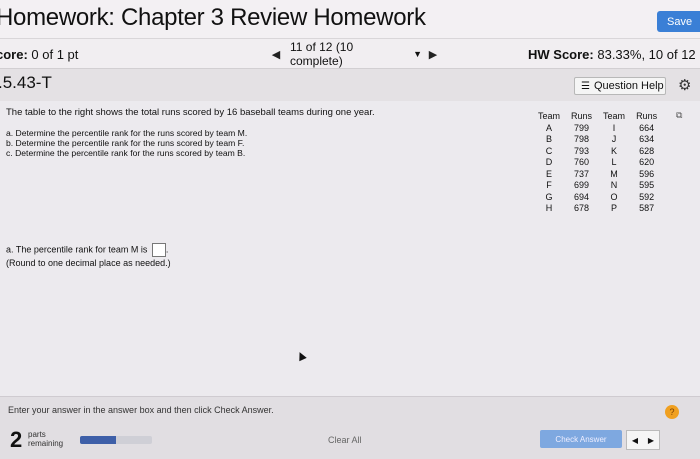 The width and height of the screenshot is (700, 459). I want to click on previous-question-button: ◀, so click(276, 54).